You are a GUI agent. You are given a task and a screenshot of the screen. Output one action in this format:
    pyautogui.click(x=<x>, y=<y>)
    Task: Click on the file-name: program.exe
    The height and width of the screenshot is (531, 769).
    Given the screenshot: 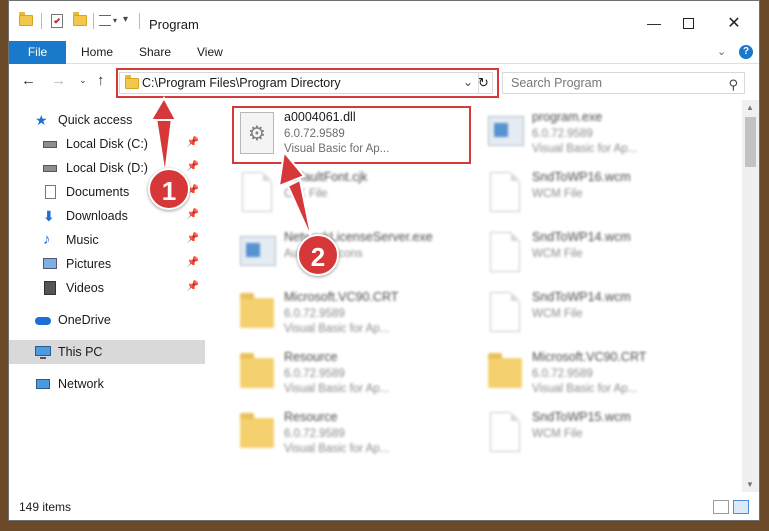 What is the action you would take?
    pyautogui.click(x=567, y=117)
    